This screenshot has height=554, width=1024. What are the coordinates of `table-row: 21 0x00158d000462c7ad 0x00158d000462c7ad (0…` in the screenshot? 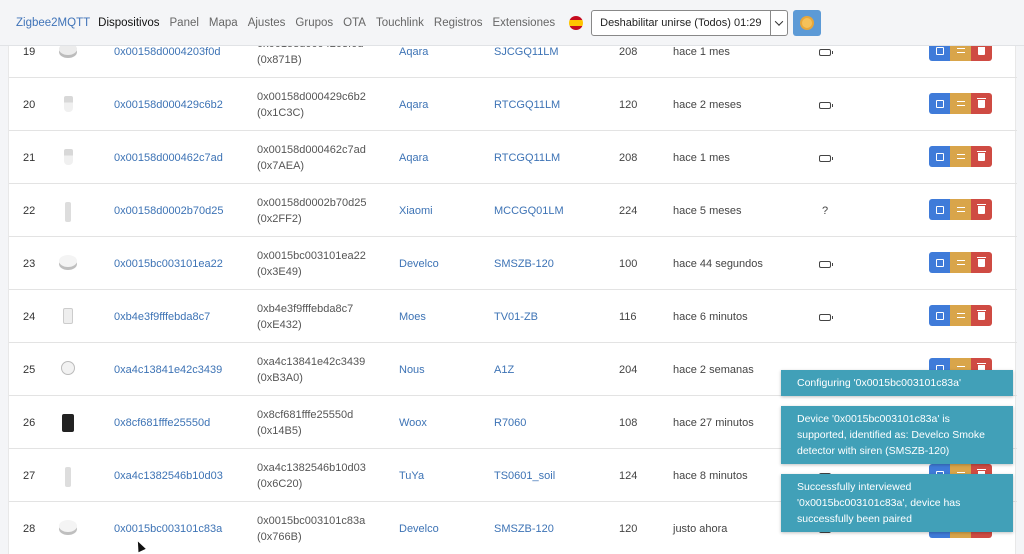 It's located at (513, 158).